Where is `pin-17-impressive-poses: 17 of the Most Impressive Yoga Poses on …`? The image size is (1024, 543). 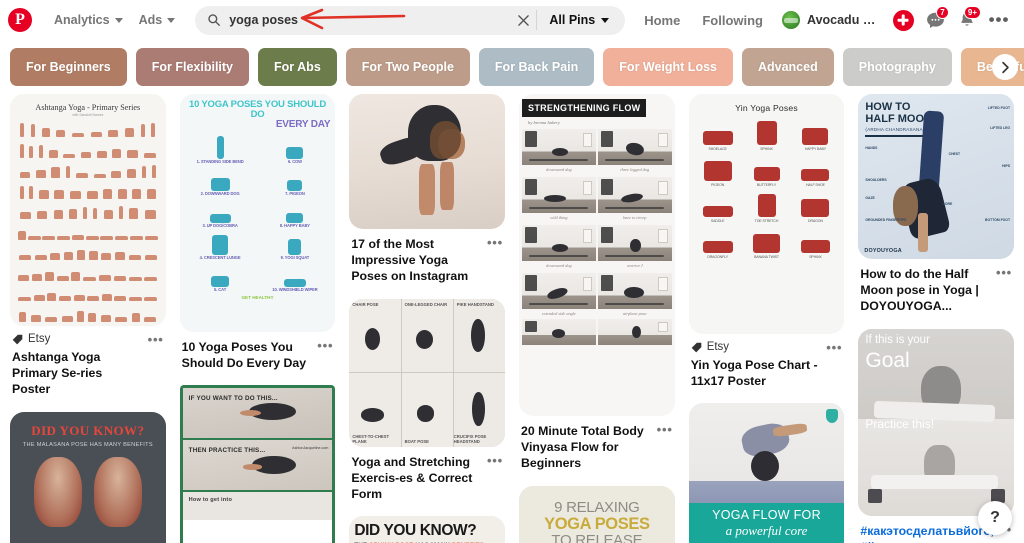
pin-17-impressive-poses: 17 of the Most Impressive Yoga Poses on … is located at coordinates (427, 189).